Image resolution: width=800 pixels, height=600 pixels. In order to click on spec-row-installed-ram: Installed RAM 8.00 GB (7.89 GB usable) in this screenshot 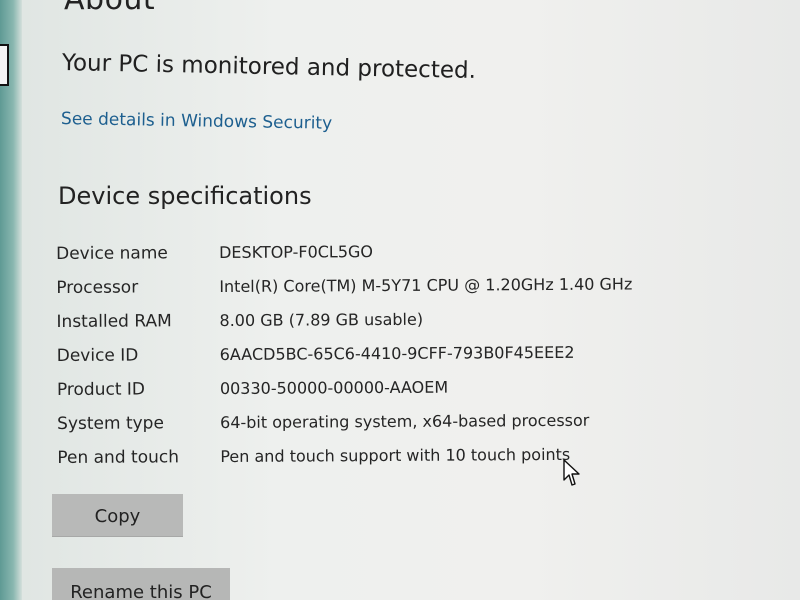, I will do `click(356, 324)`.